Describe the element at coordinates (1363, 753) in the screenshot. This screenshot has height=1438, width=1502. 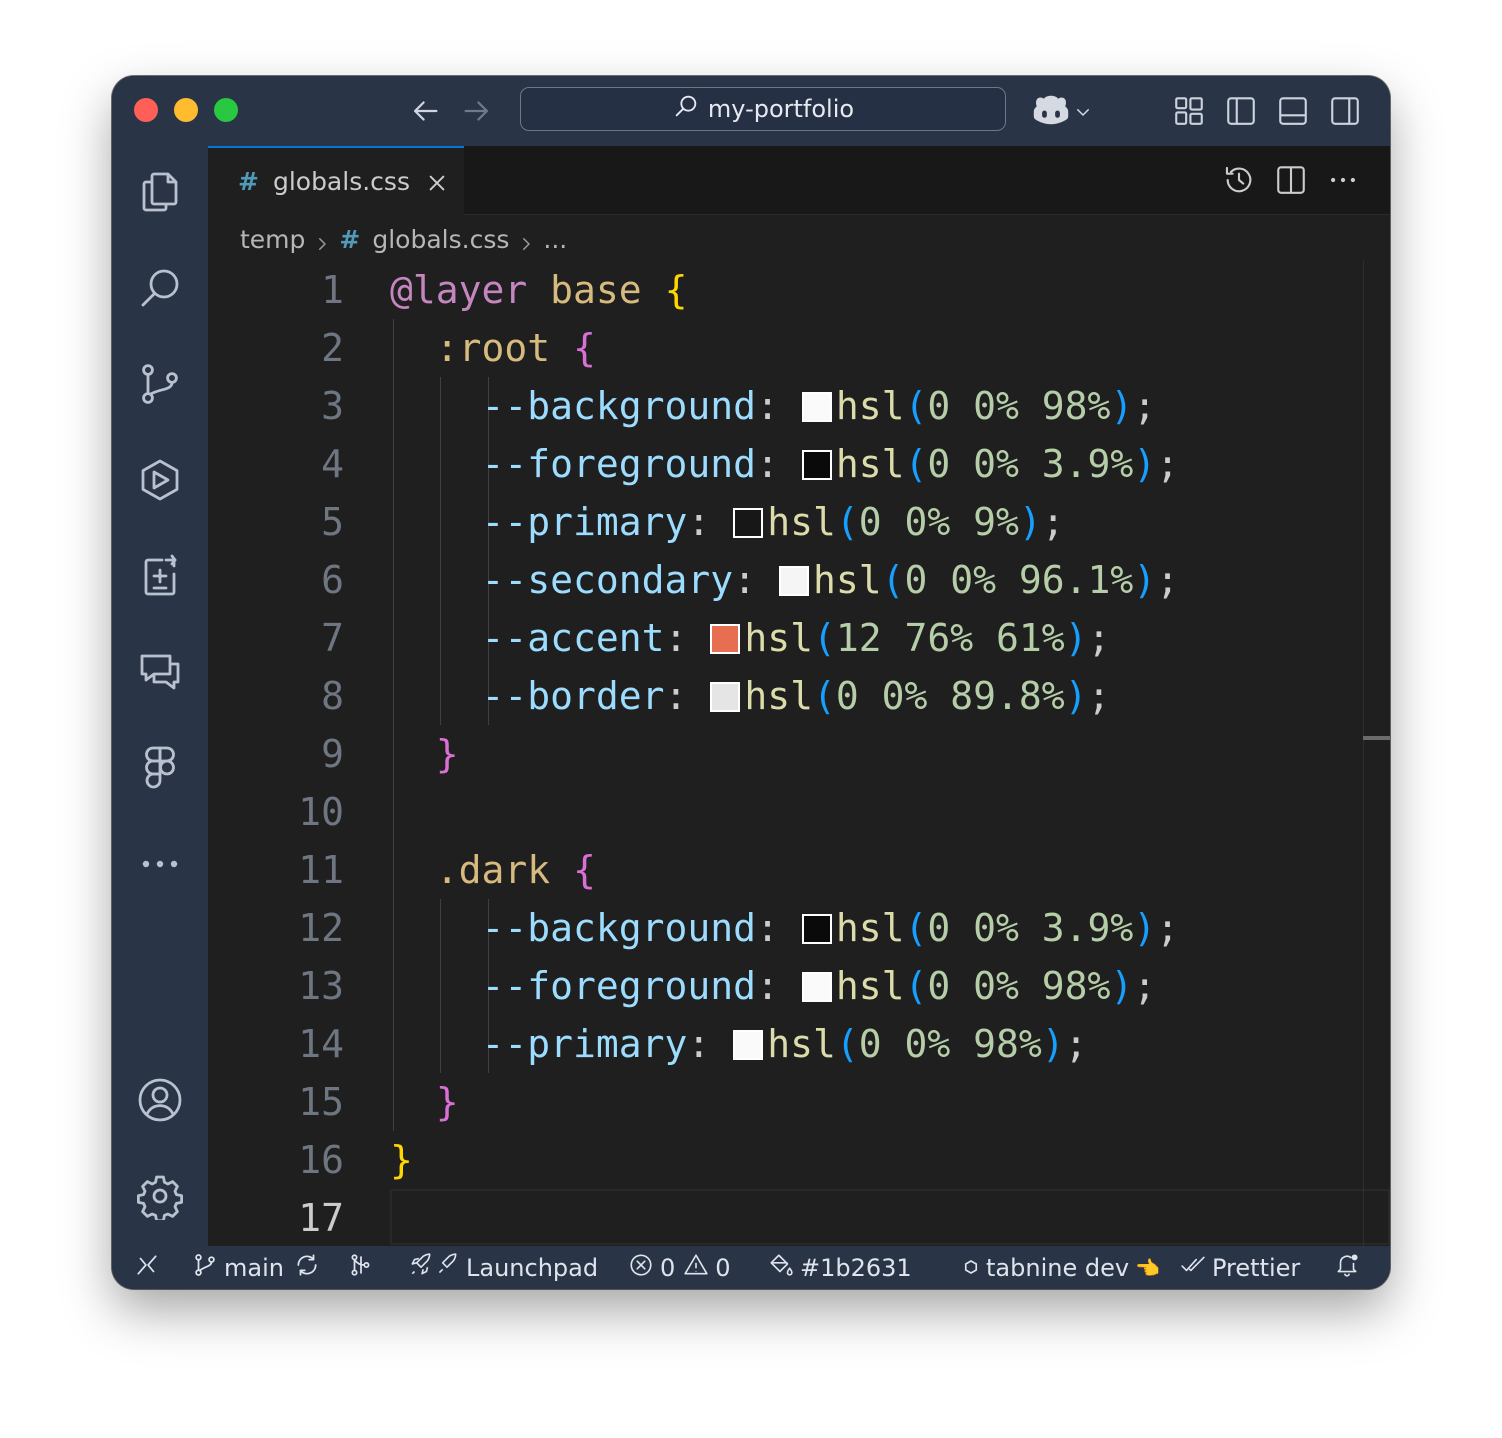
I see `vertical-scrollbar` at that location.